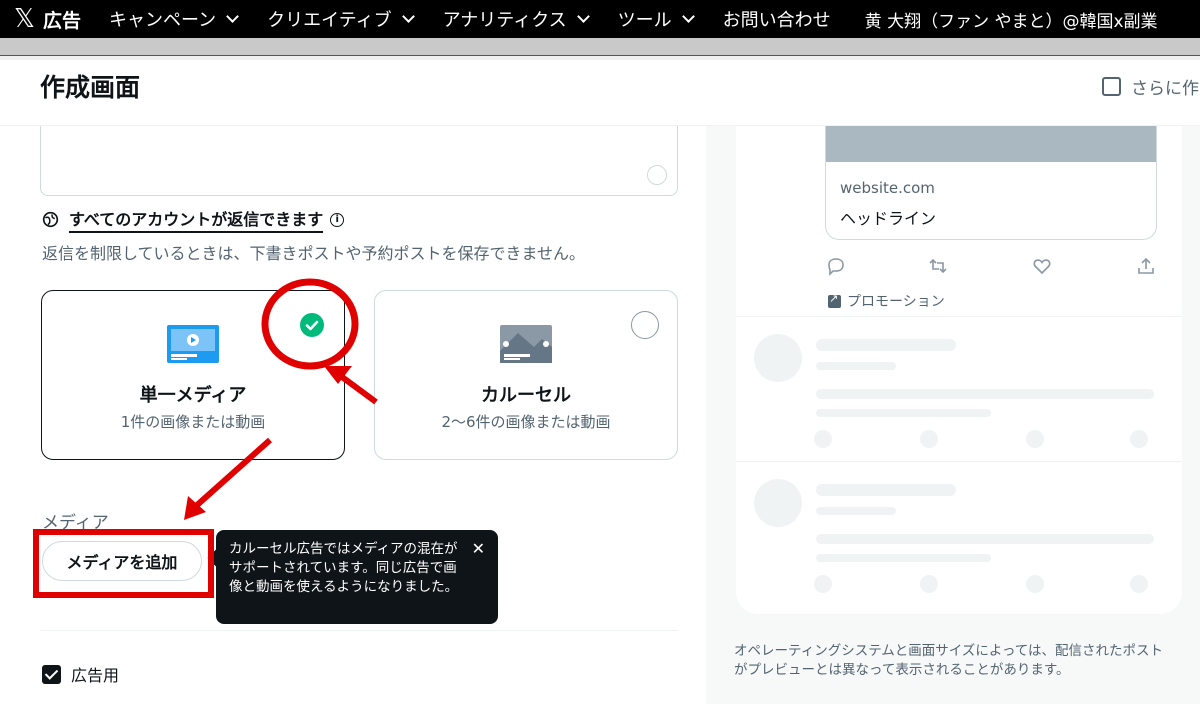 The height and width of the screenshot is (704, 1200). I want to click on x-logo-icon: 𝕏, so click(24, 19).